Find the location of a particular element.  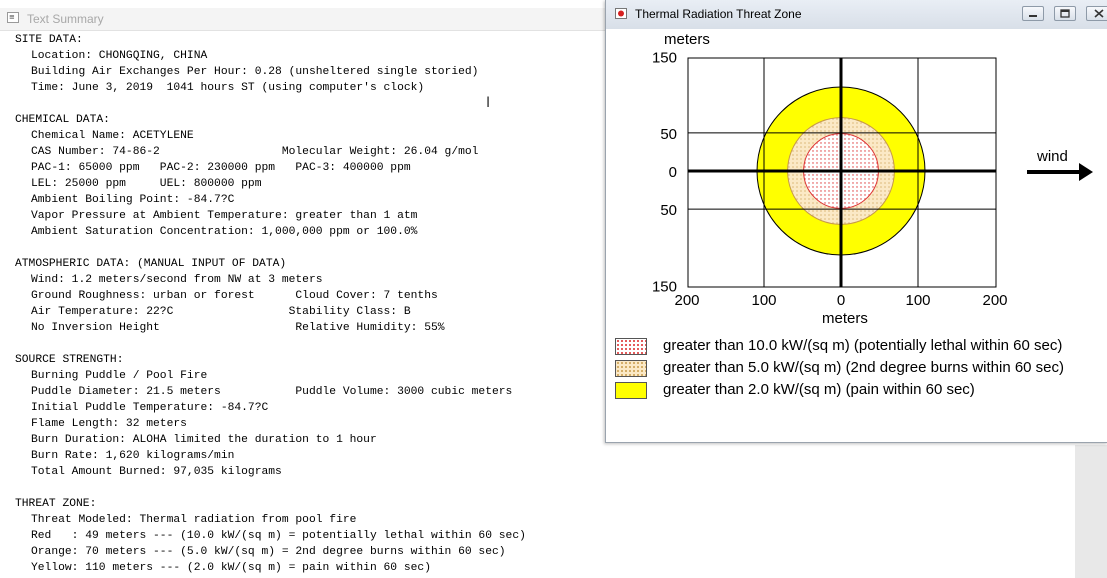

summary-line: Chemical Name: ACETYLENE is located at coordinates (112, 136).